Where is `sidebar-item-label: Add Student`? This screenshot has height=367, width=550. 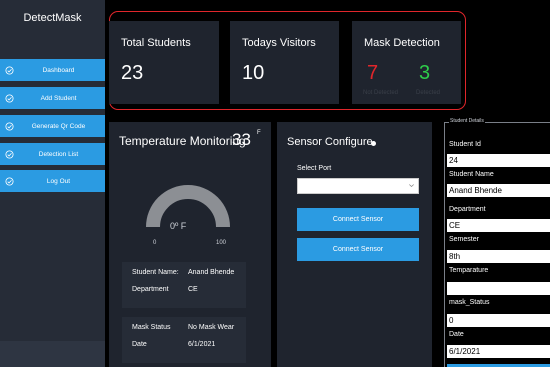 sidebar-item-label: Add Student is located at coordinates (58, 98).